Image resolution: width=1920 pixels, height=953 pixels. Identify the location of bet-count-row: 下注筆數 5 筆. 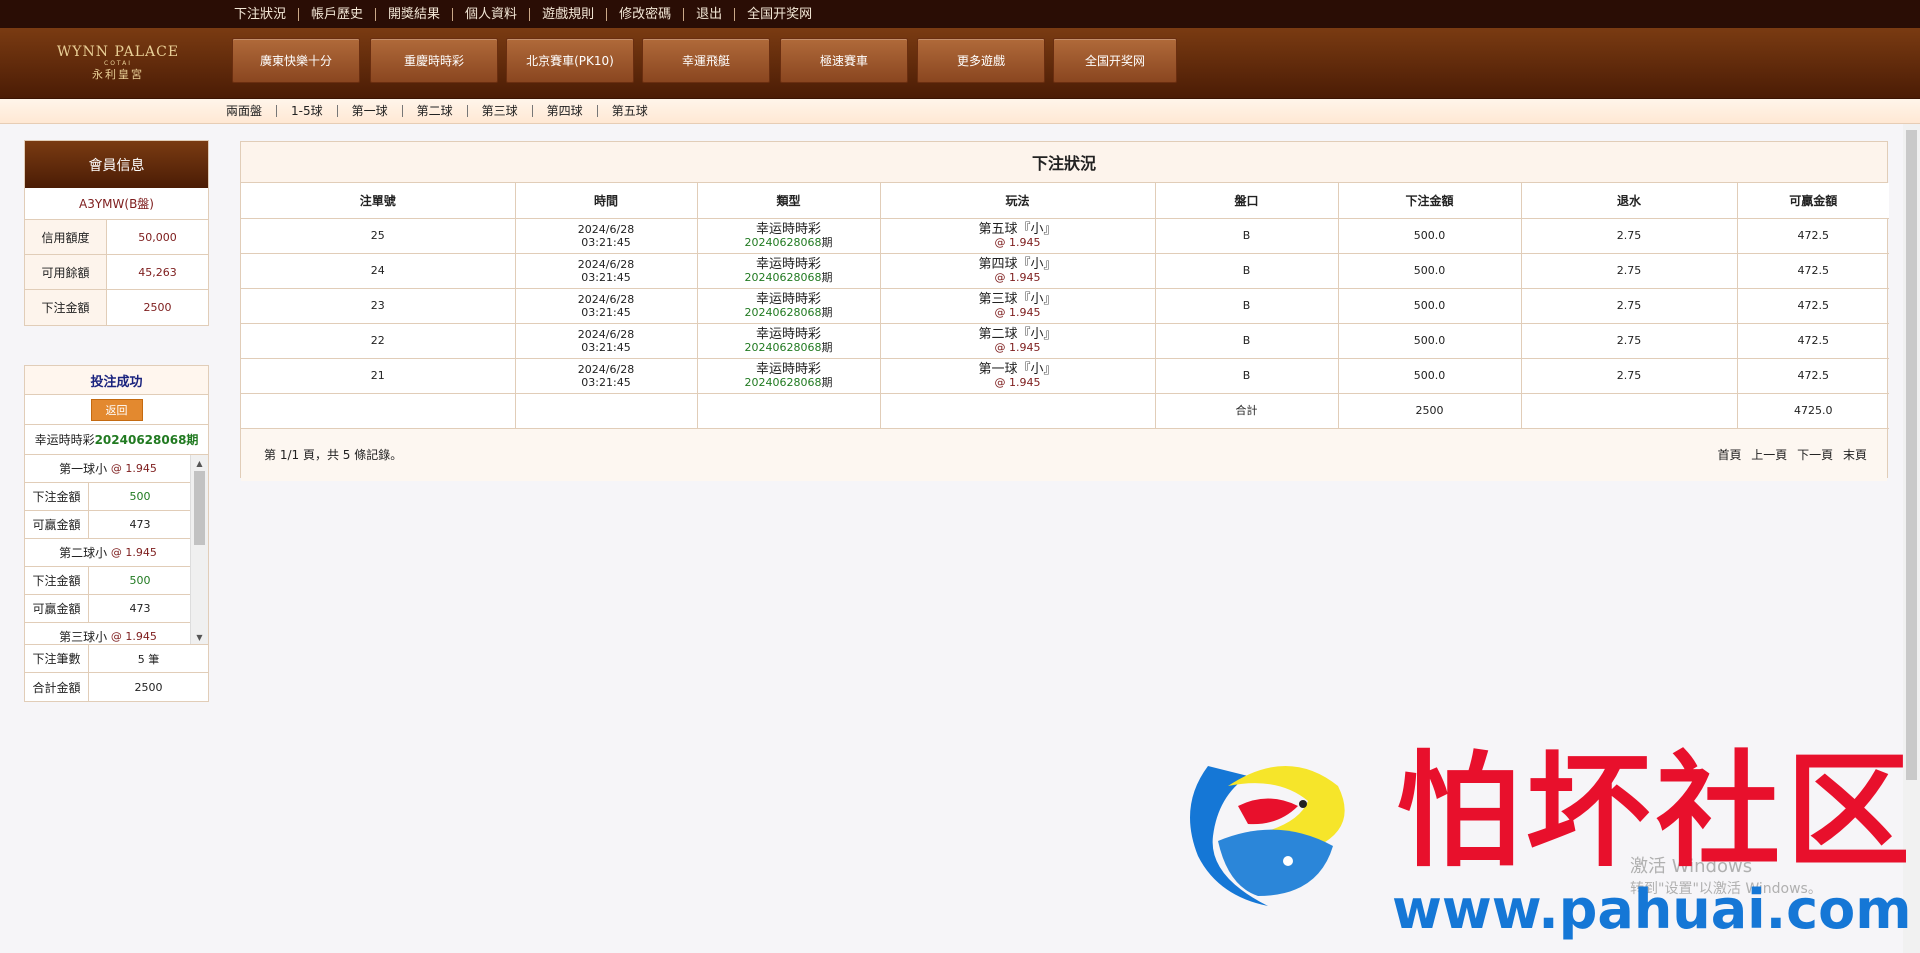
(116, 659).